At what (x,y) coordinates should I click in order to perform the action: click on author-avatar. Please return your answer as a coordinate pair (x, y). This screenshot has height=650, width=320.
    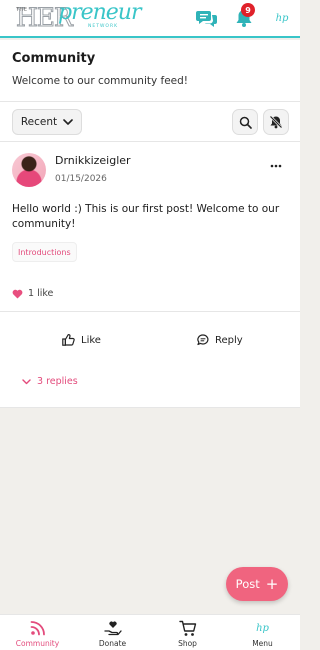
    Looking at the image, I should click on (29, 170).